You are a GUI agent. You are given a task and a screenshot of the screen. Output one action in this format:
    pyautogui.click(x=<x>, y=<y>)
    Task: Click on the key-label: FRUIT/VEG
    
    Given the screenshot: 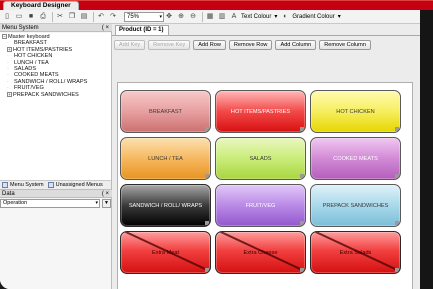 What is the action you would take?
    pyautogui.click(x=260, y=205)
    